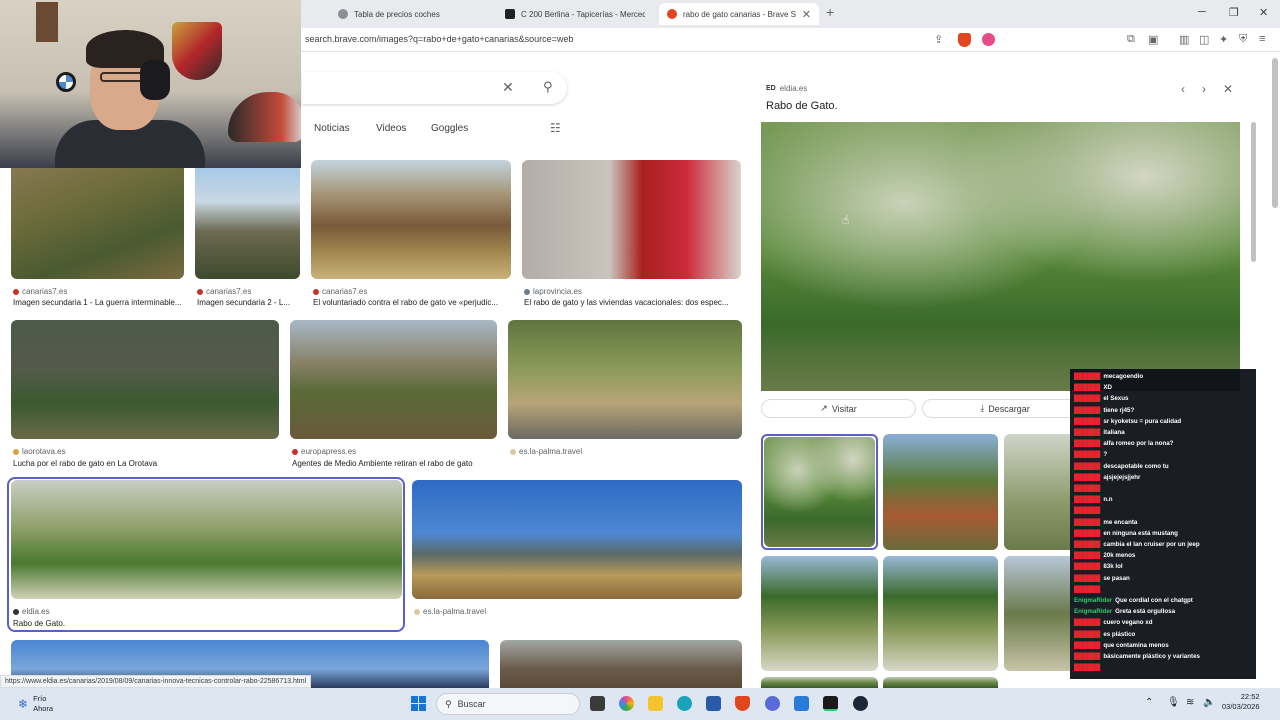 The height and width of the screenshot is (720, 1280). Describe the element at coordinates (1120, 522) in the screenshot. I see `chat-text: me encanta` at that location.